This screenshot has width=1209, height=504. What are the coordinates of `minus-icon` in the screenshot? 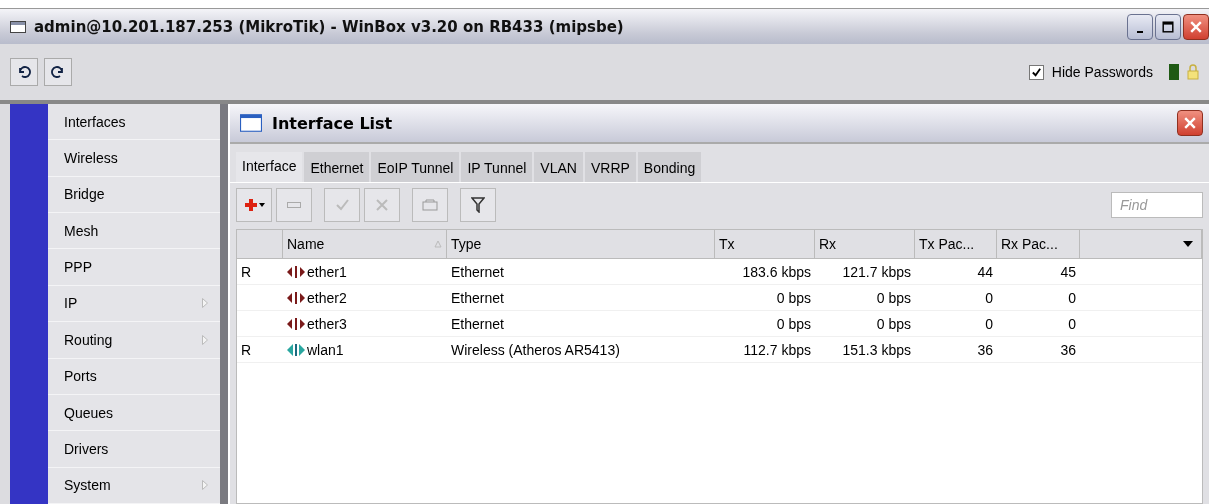 It's located at (294, 205).